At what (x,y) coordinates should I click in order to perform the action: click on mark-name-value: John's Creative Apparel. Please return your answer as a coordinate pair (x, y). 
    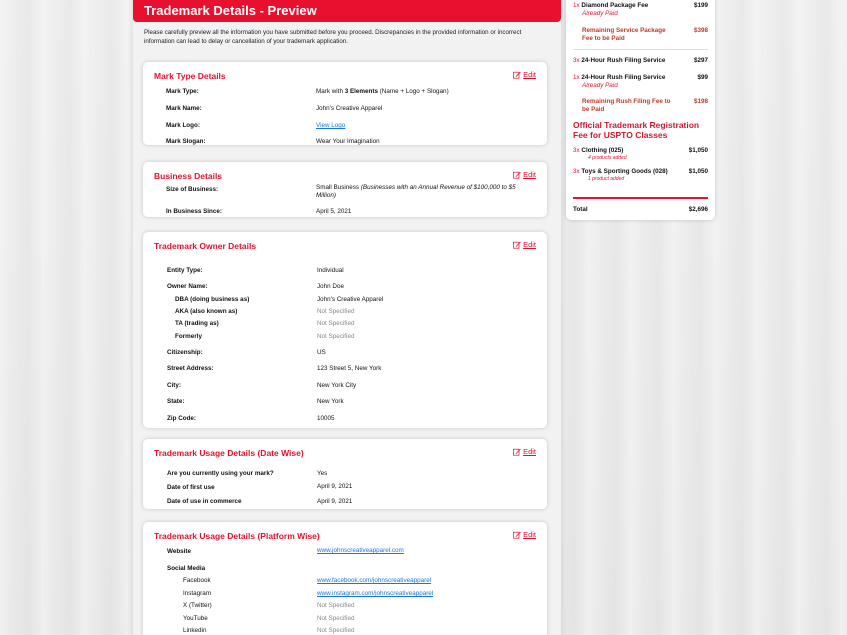
    Looking at the image, I should click on (349, 108).